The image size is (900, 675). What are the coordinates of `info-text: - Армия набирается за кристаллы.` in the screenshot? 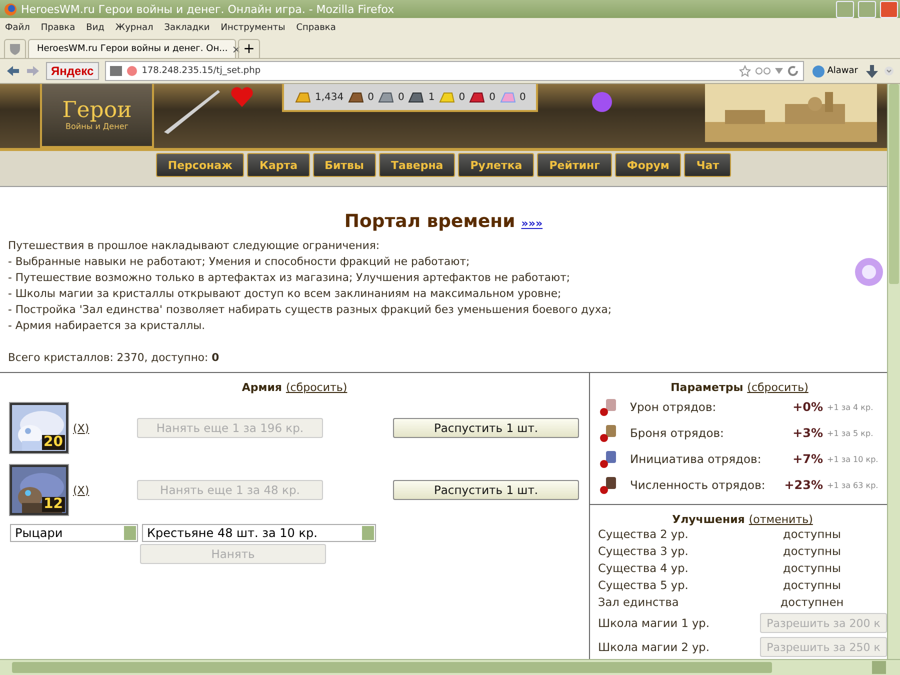 It's located at (107, 326).